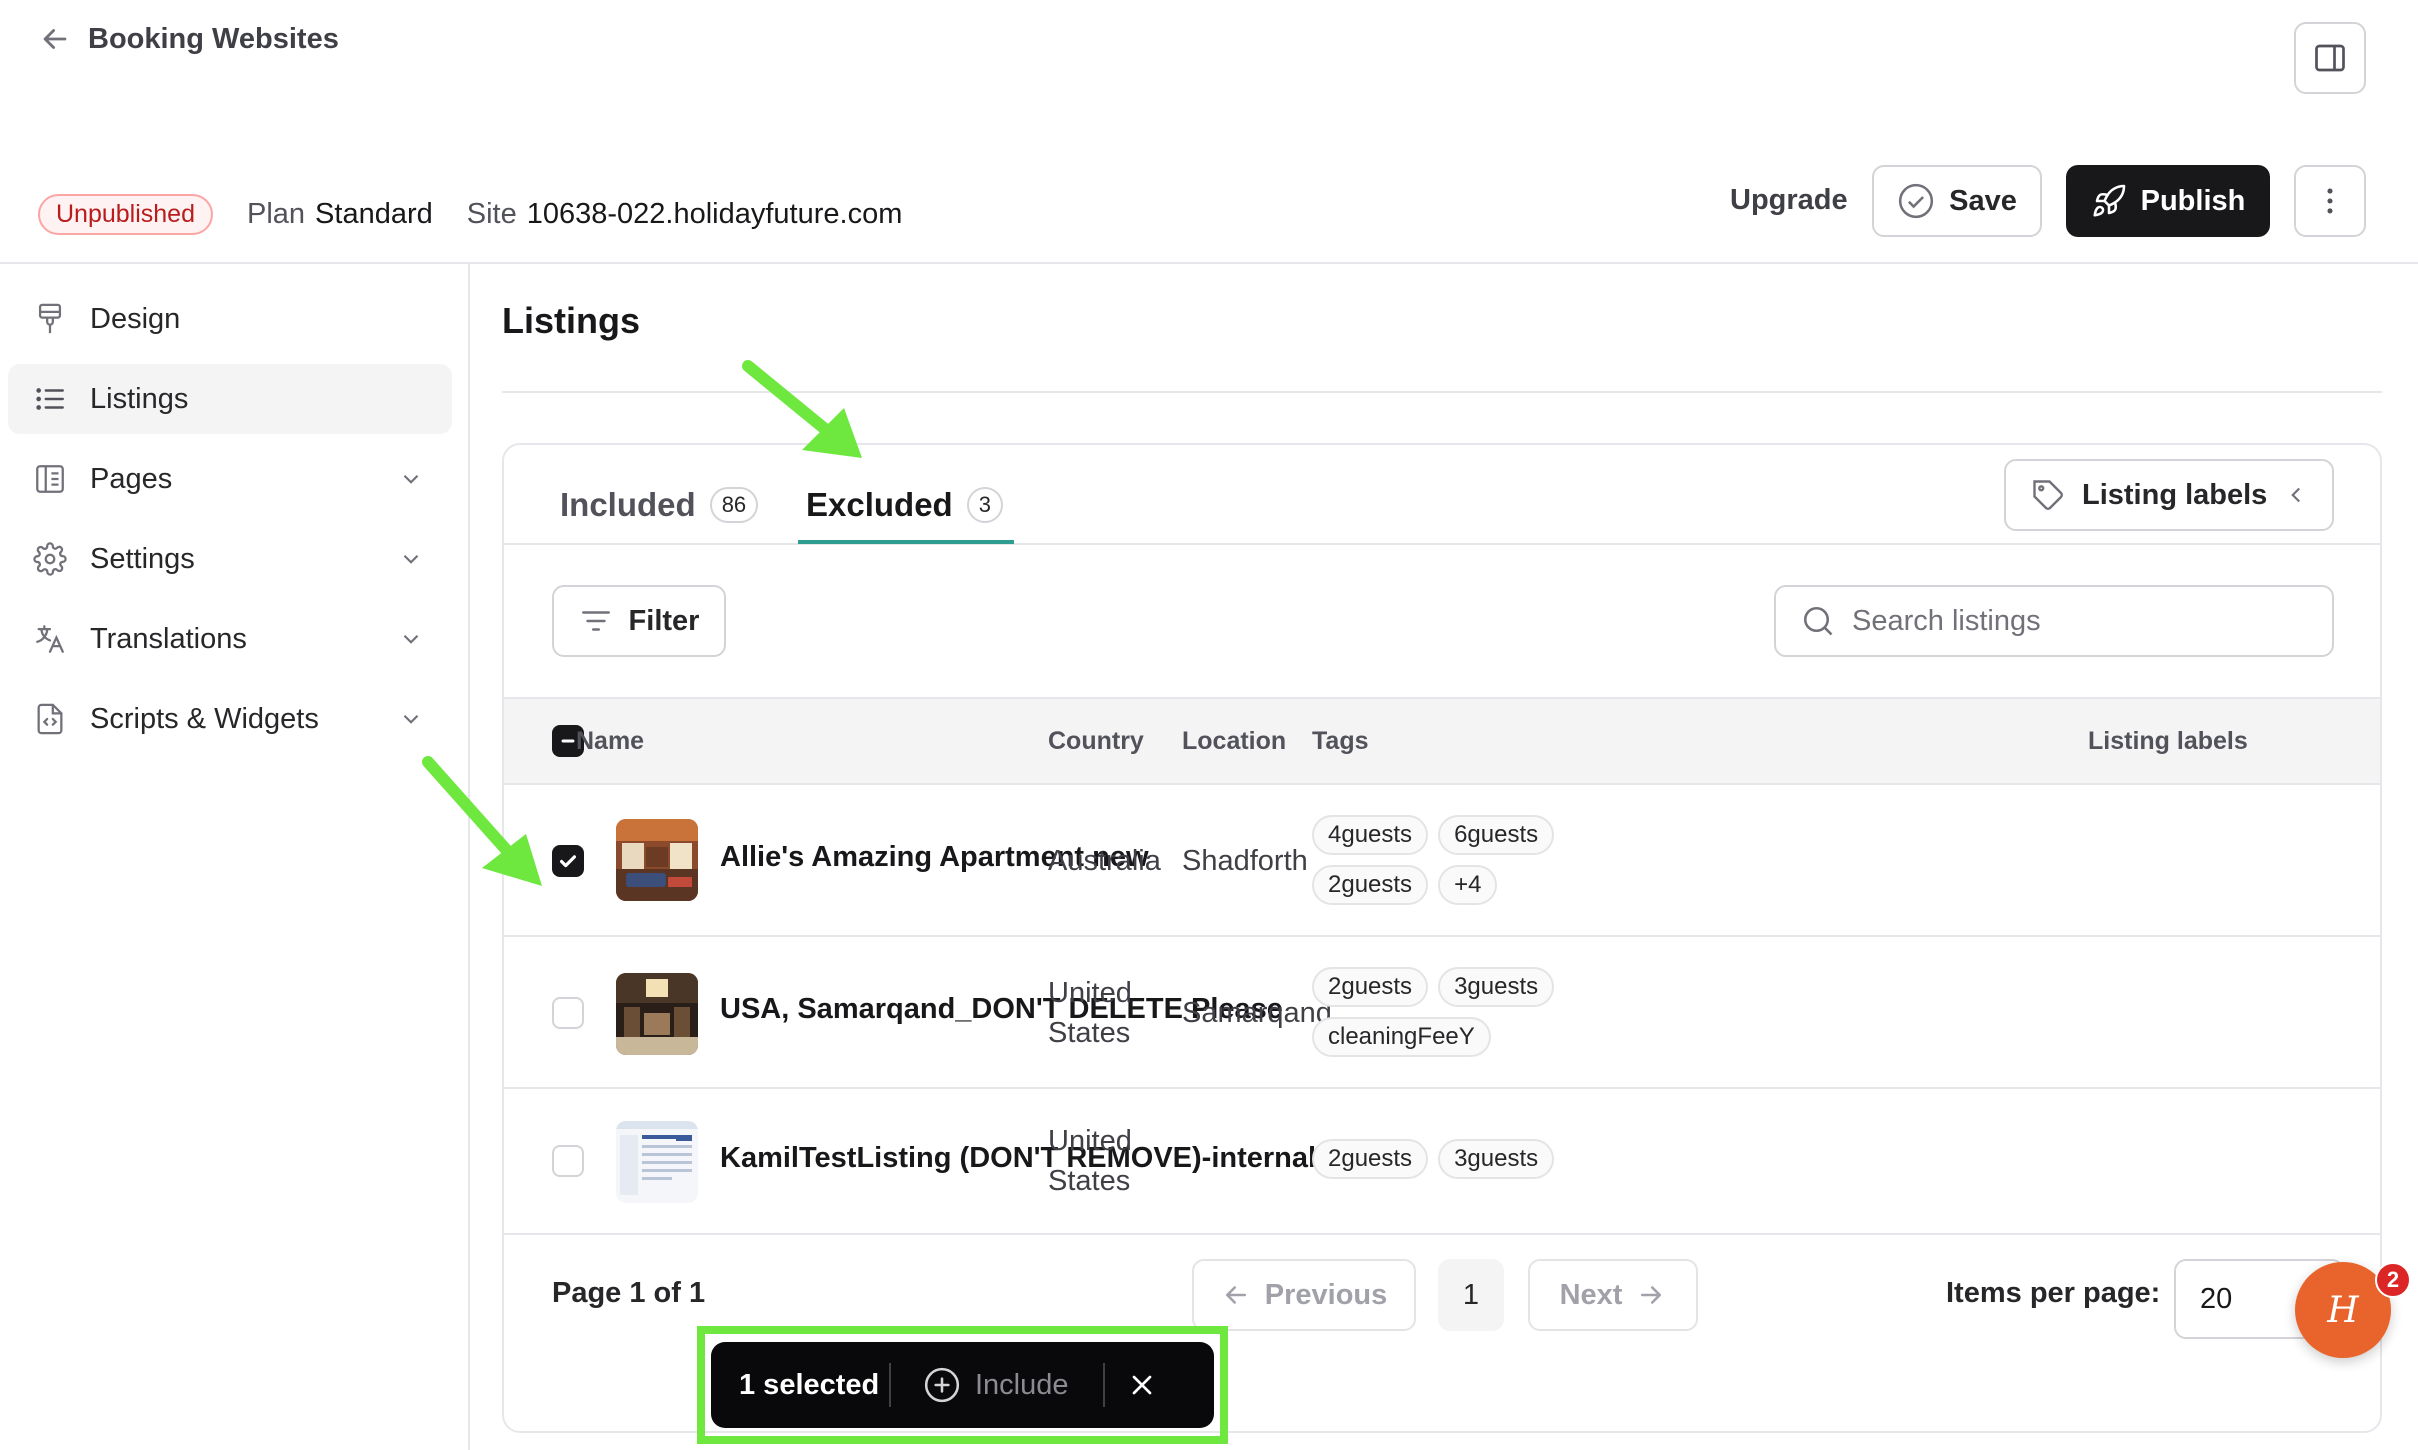  Describe the element at coordinates (2109, 200) in the screenshot. I see `rocket-icon` at that location.